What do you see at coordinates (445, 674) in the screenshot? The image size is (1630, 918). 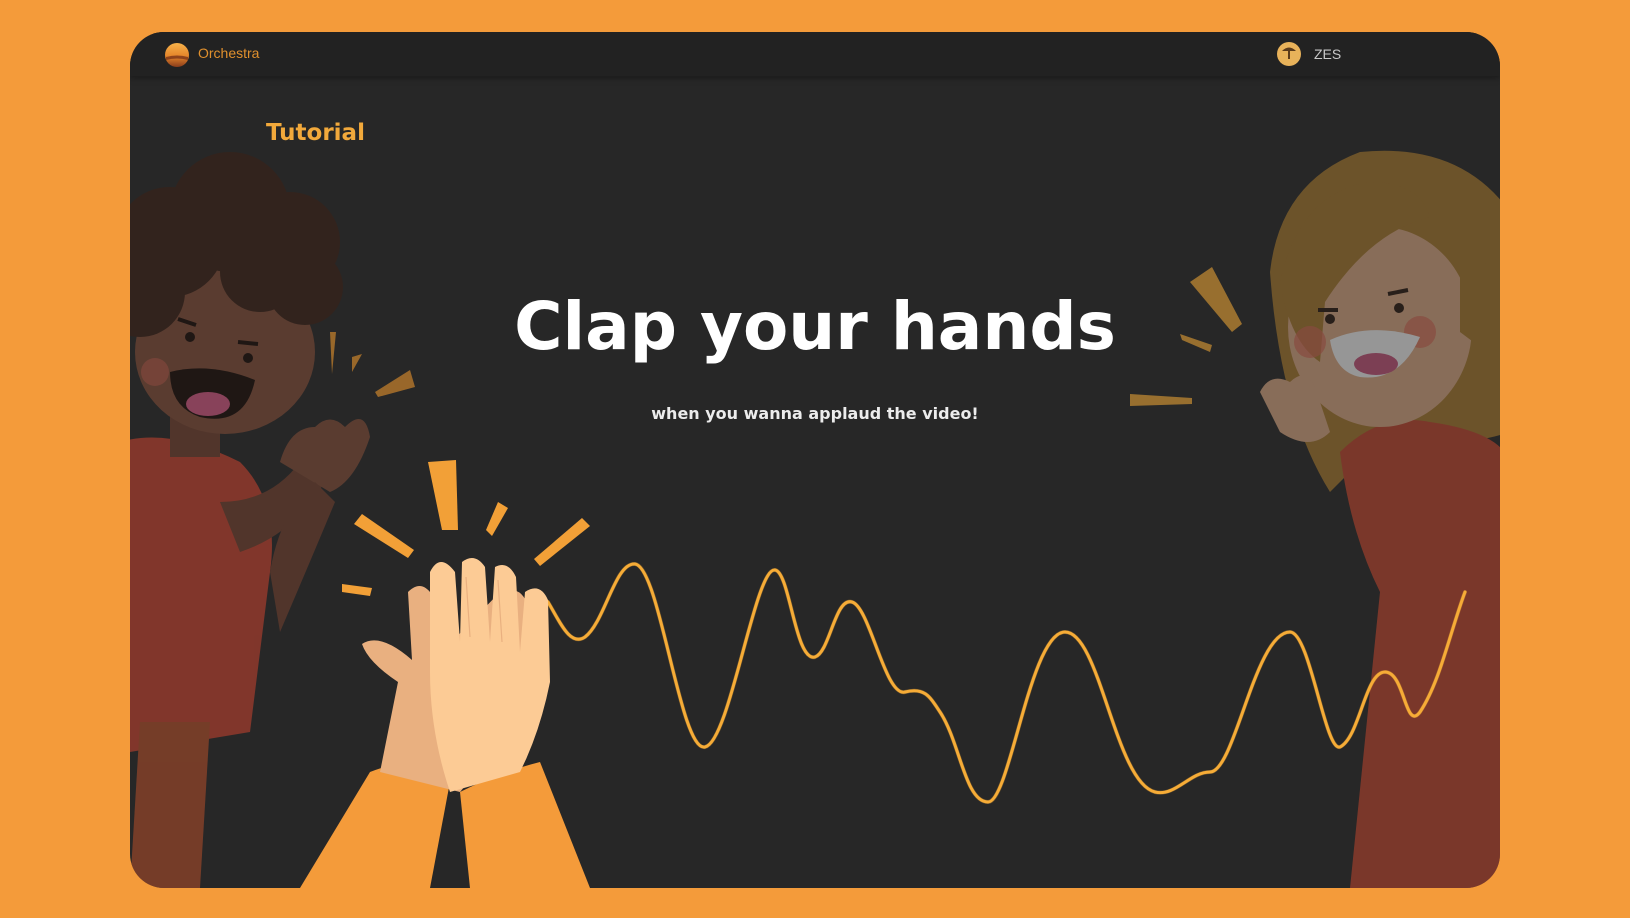 I see `clapping-hands-icon` at bounding box center [445, 674].